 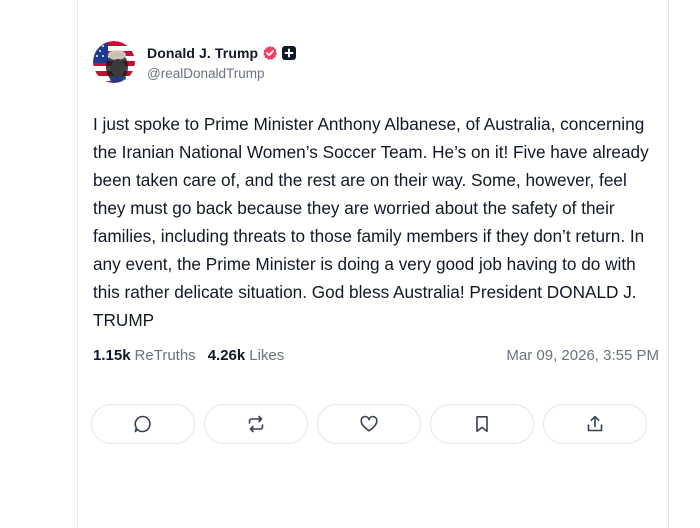 I want to click on likes-count: 4.26k, so click(x=227, y=355).